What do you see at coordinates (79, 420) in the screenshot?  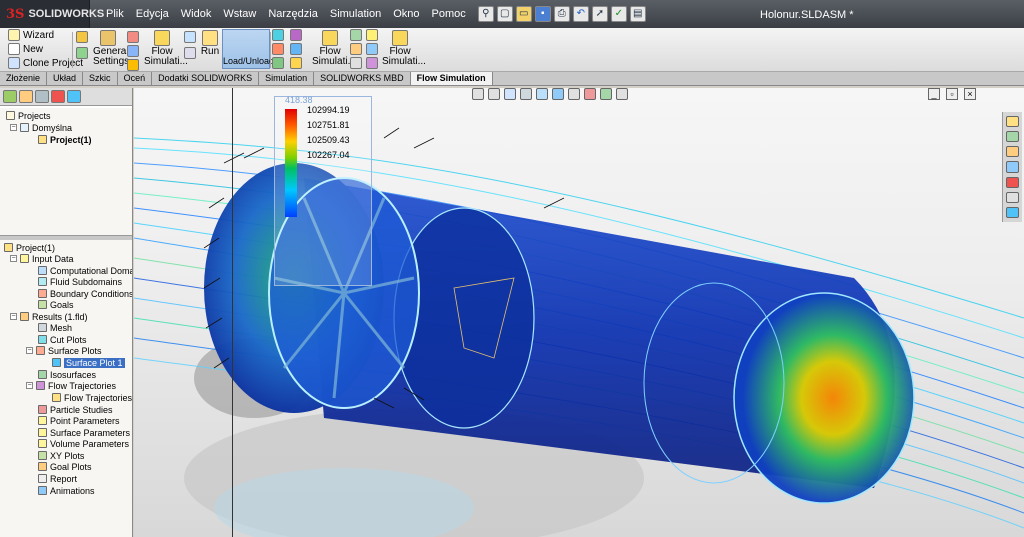 I see `tree-point-parameters: Point Parameters` at bounding box center [79, 420].